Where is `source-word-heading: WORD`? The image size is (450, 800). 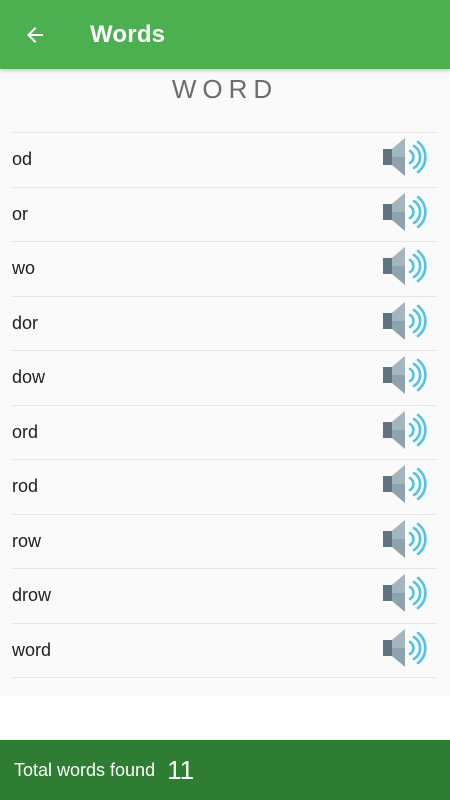 source-word-heading: WORD is located at coordinates (225, 89).